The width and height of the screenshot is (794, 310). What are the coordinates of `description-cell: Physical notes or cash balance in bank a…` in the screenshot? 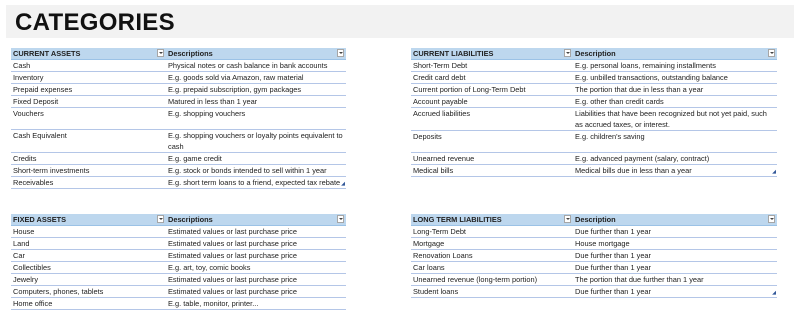 It's located at (256, 65).